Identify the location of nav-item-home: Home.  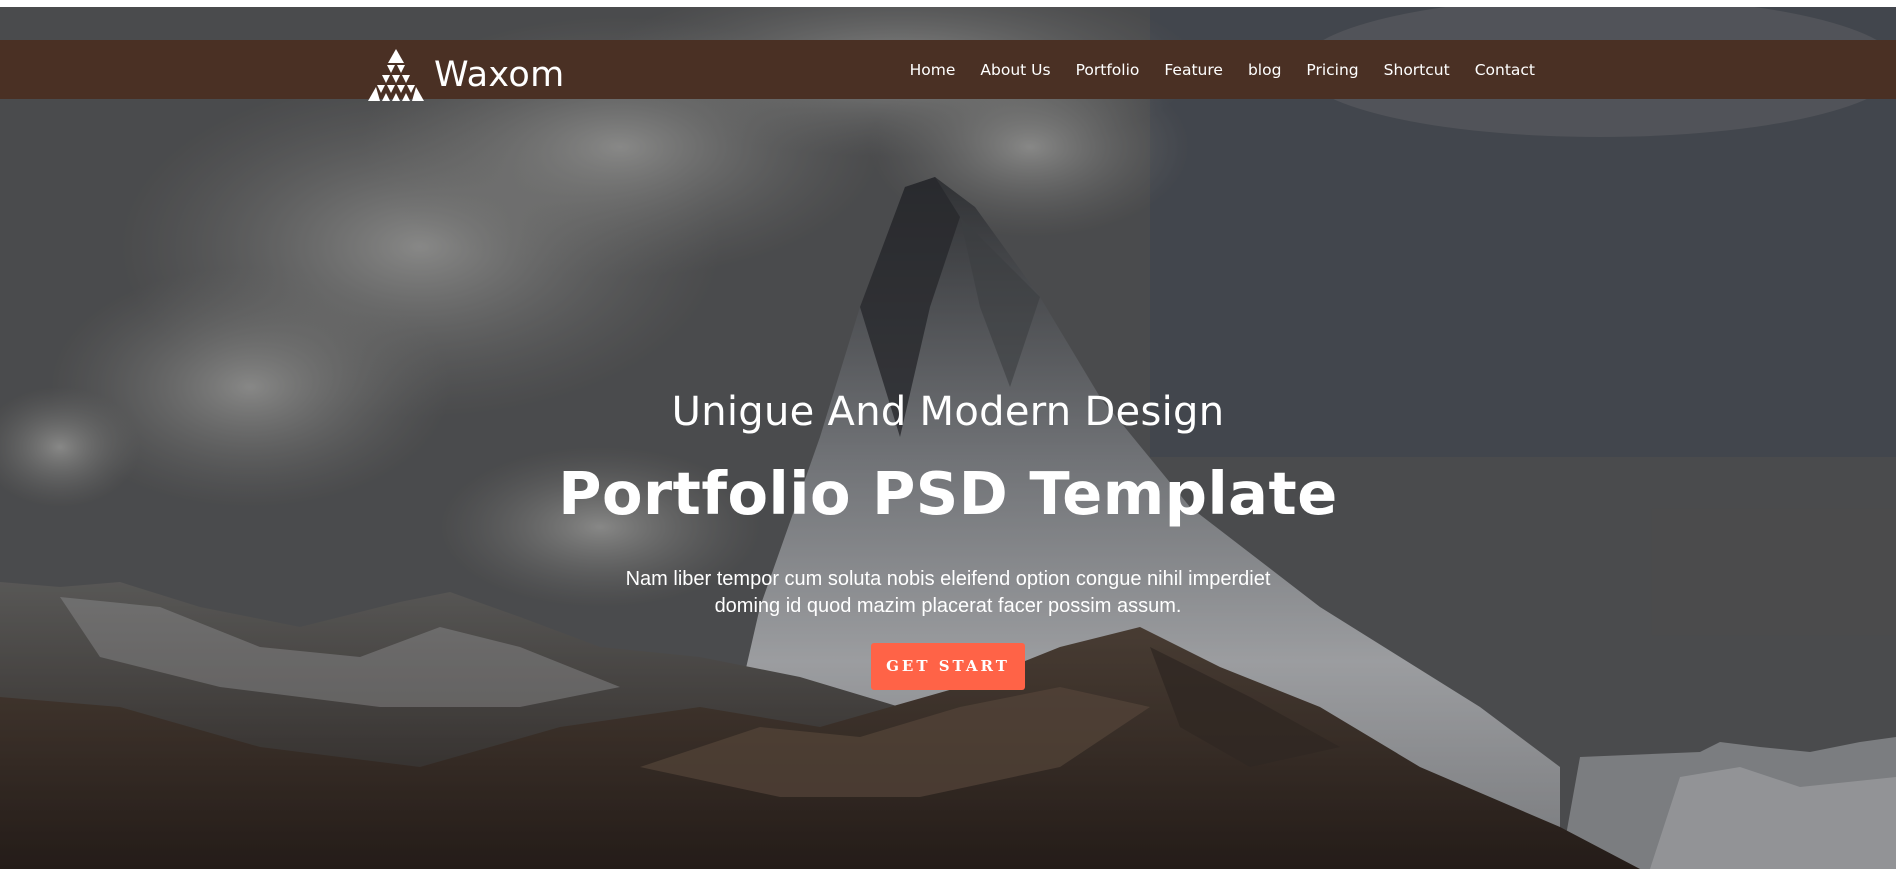
(933, 70).